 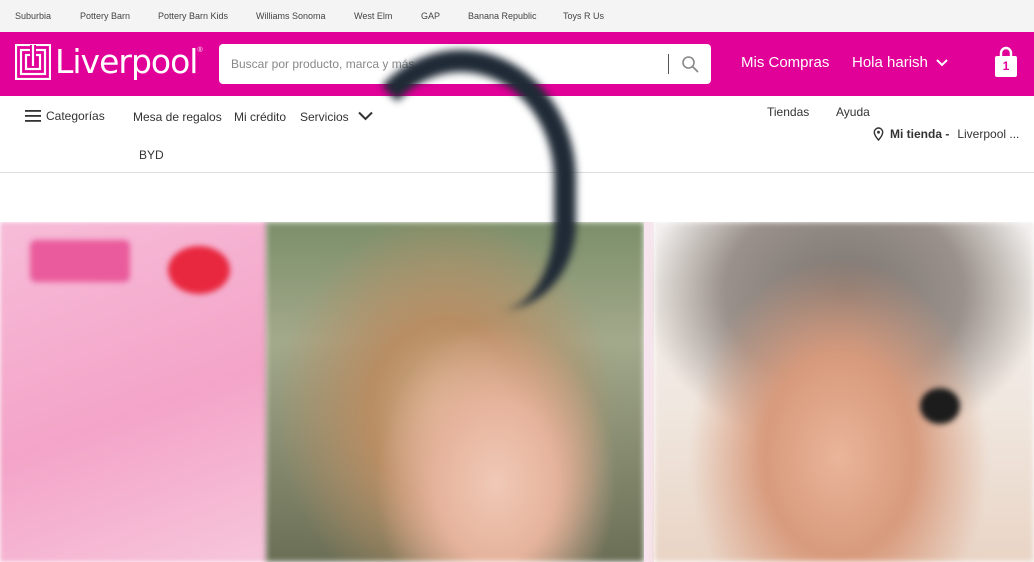 What do you see at coordinates (177, 117) in the screenshot?
I see `mesa-de-regalos-link: Mesa de regalos` at bounding box center [177, 117].